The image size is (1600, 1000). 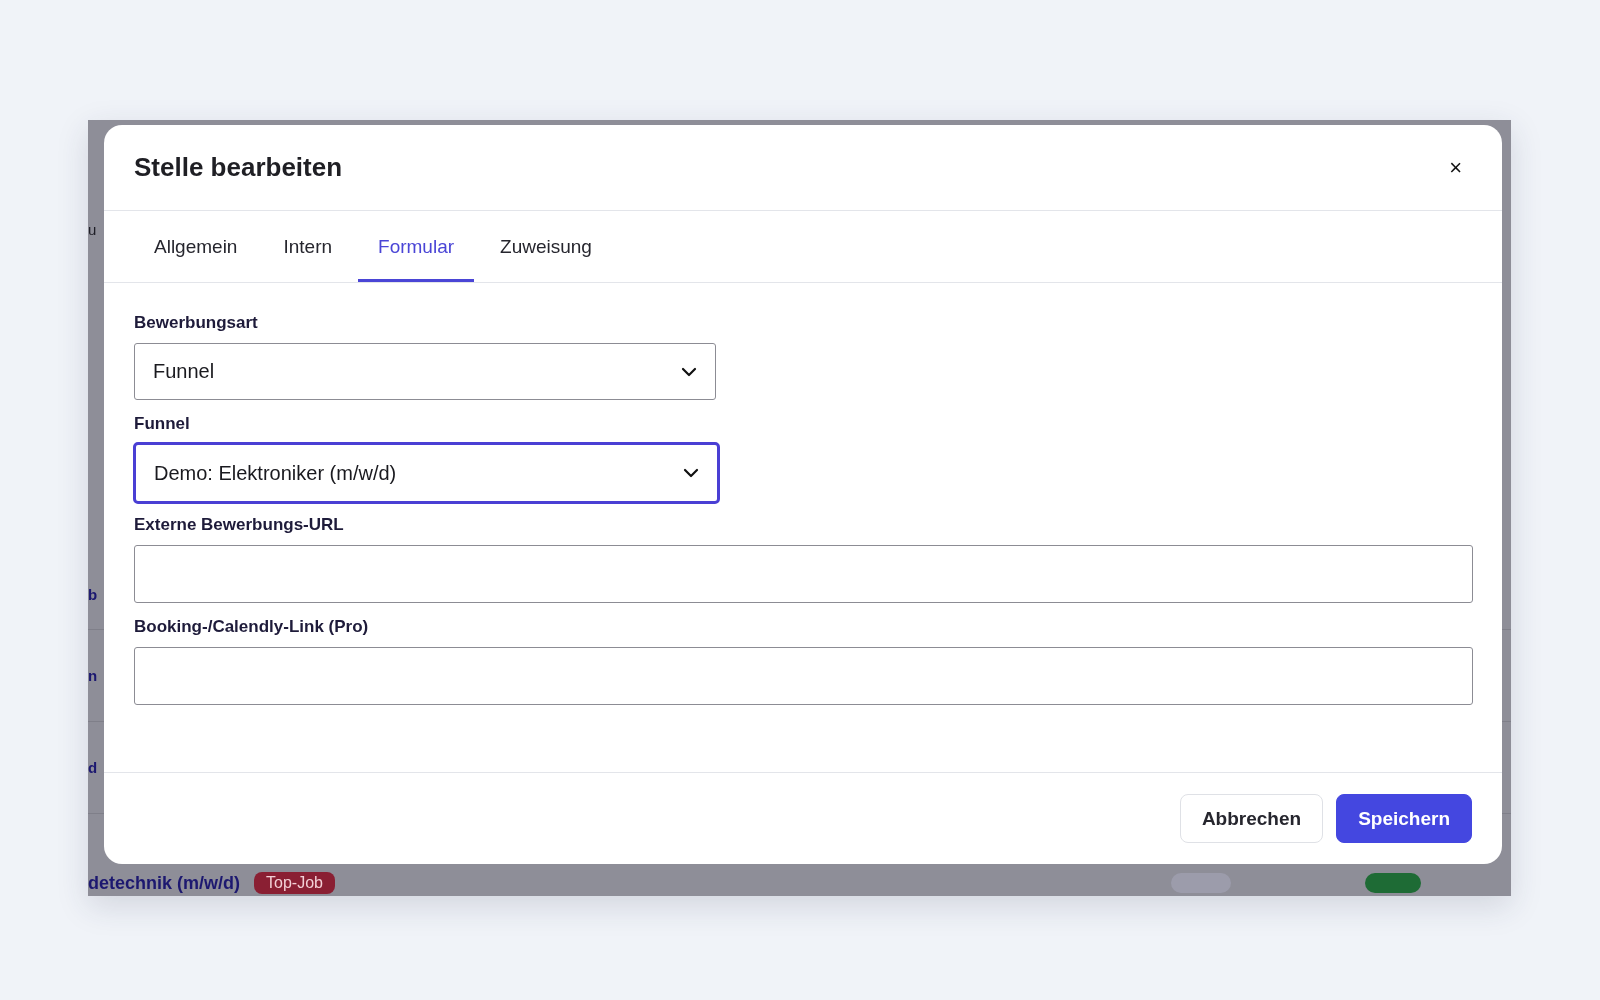 What do you see at coordinates (164, 883) in the screenshot?
I see `background-text: detechnik (m/w/d)` at bounding box center [164, 883].